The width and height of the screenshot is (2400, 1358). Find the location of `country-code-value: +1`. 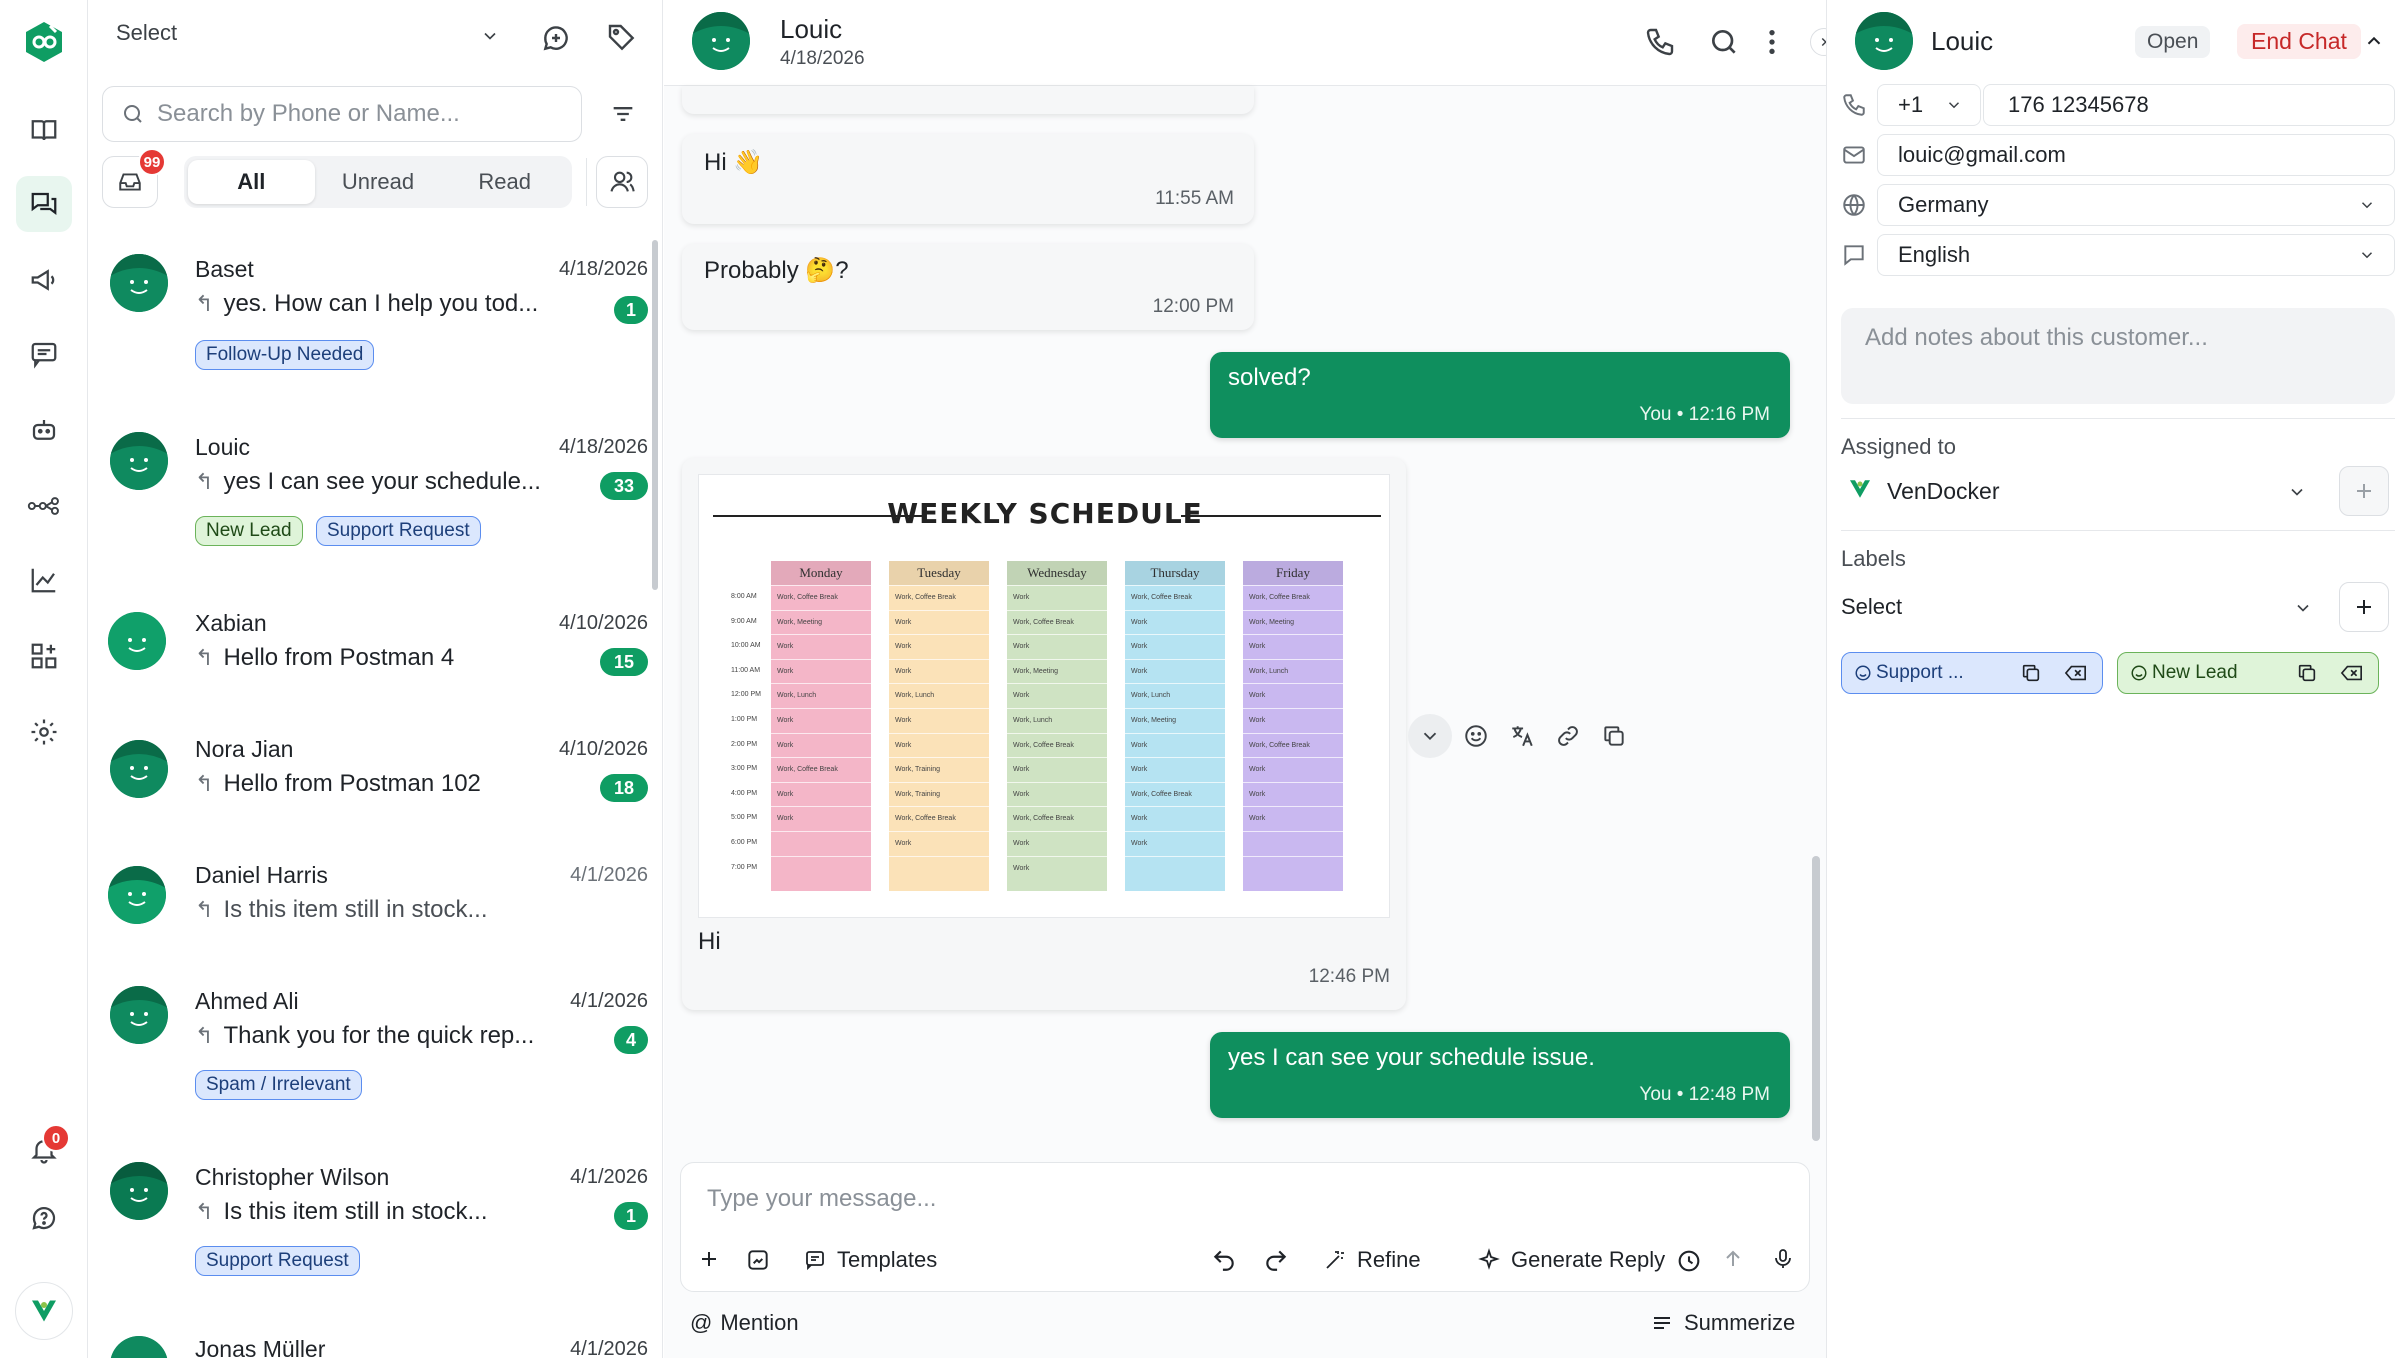

country-code-value: +1 is located at coordinates (1911, 104).